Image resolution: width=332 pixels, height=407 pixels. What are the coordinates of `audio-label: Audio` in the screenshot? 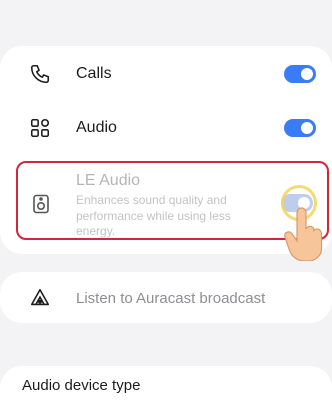 It's located at (96, 127).